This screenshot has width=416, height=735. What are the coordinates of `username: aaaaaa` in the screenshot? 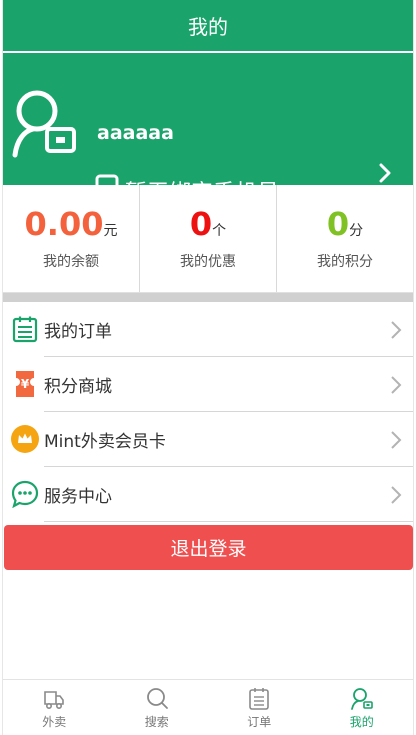 It's located at (135, 133).